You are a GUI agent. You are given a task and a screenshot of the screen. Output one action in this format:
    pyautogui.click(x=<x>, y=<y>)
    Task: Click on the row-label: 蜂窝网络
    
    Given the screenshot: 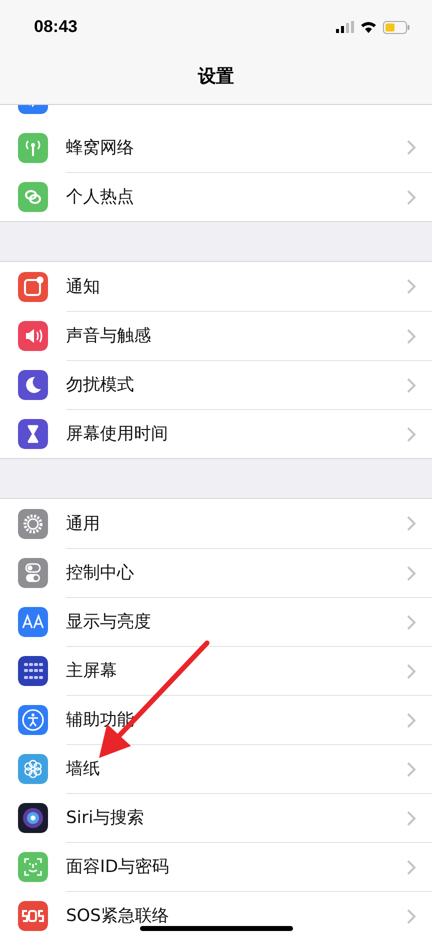 What is the action you would take?
    pyautogui.click(x=100, y=148)
    